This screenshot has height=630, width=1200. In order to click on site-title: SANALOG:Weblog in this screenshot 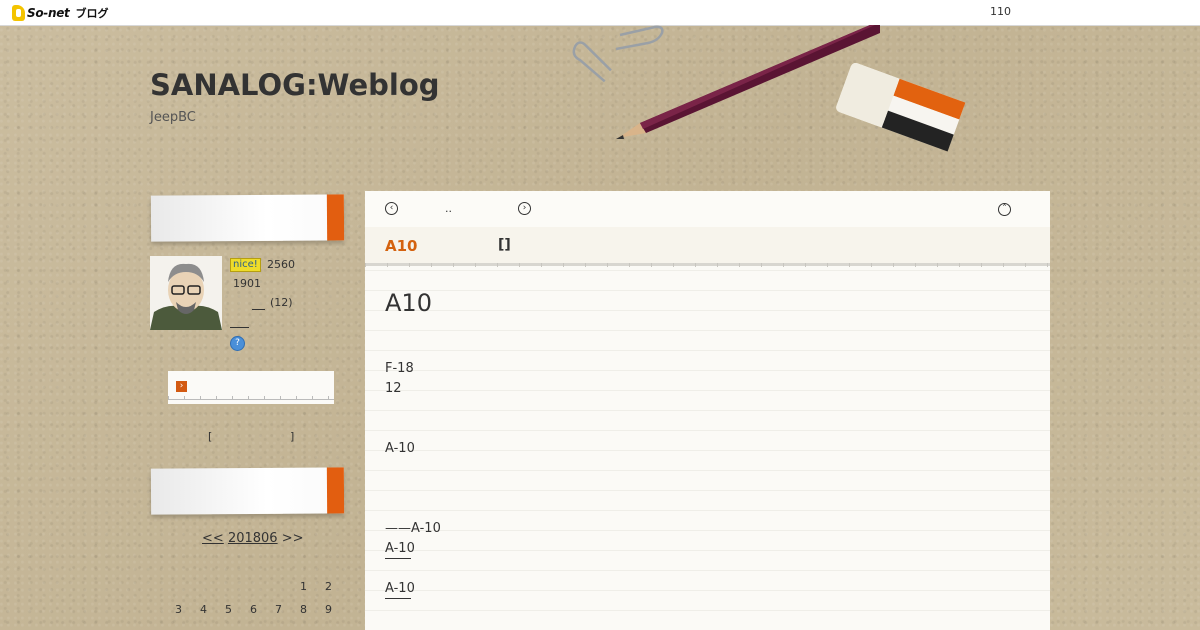, I will do `click(295, 85)`.